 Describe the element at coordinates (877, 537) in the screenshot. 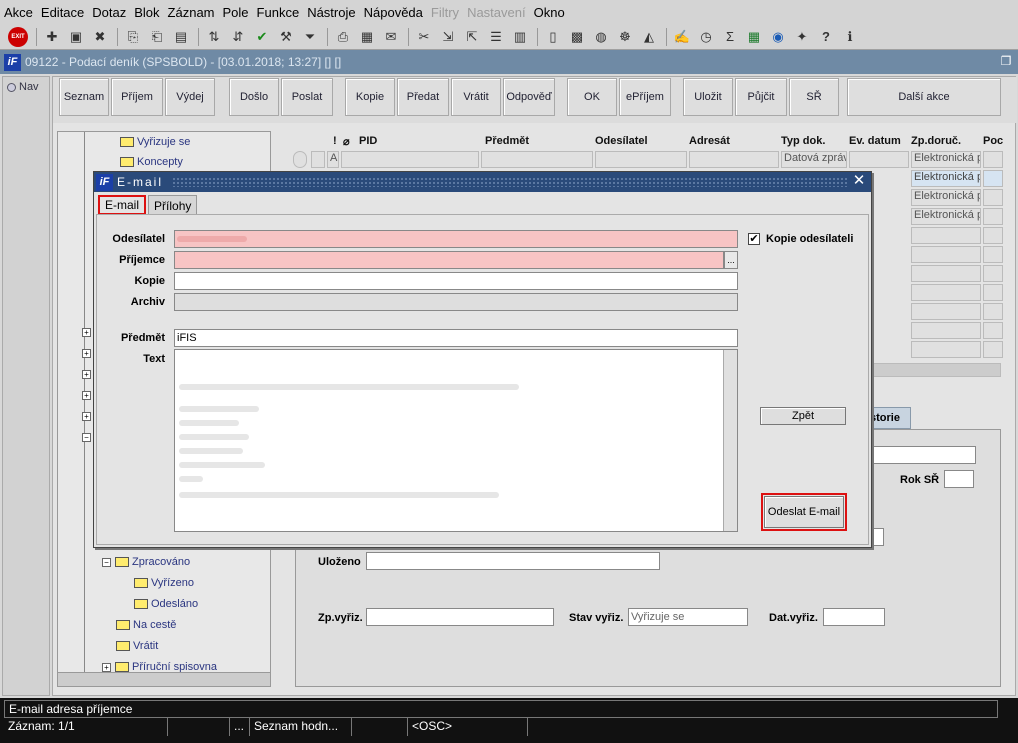

I see `lower-small-field` at that location.